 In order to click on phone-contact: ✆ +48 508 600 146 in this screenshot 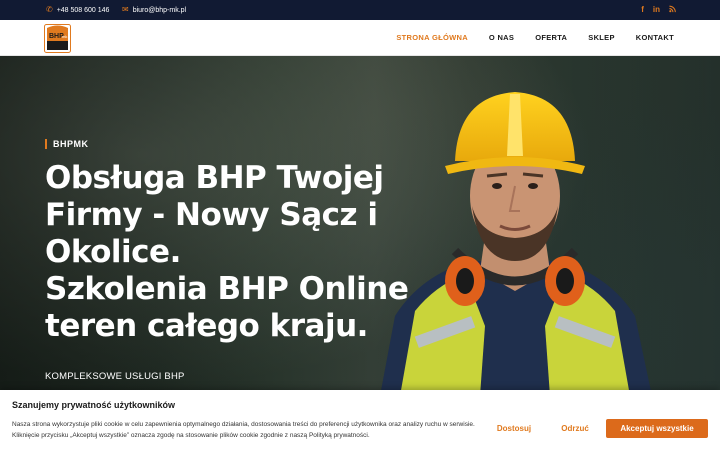, I will do `click(77, 10)`.